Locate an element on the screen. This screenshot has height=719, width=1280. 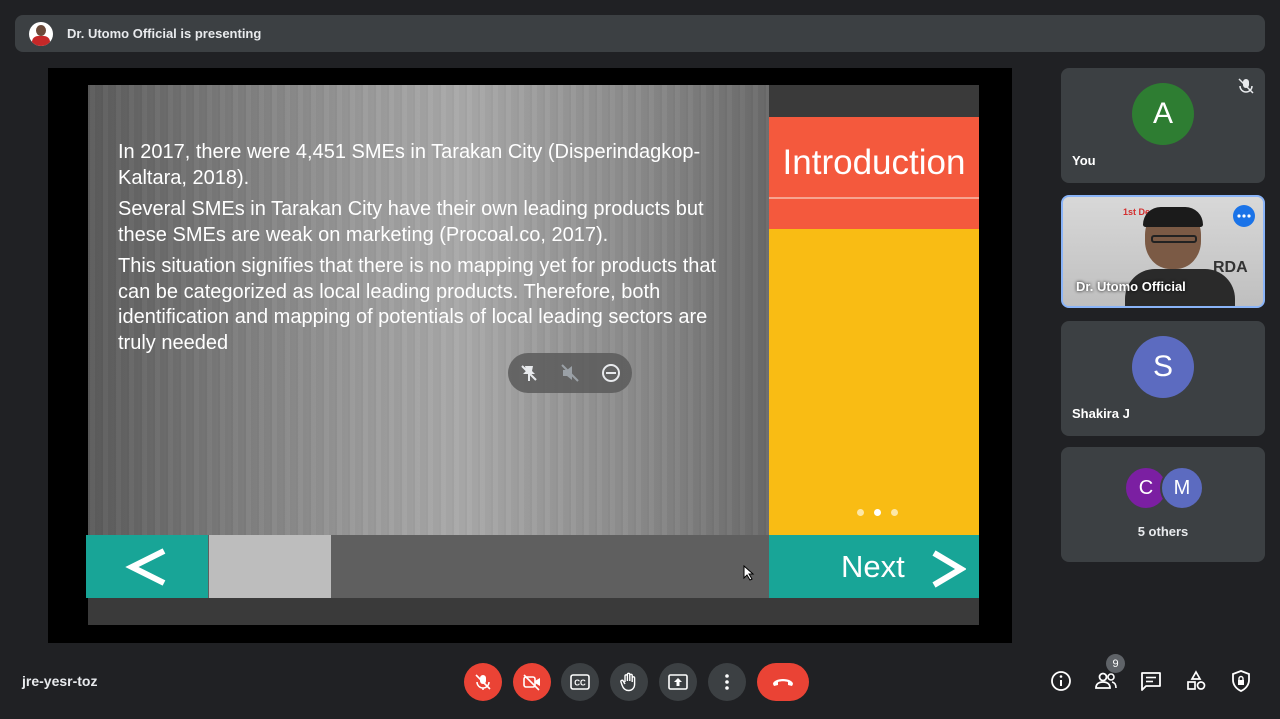
present-icon is located at coordinates (678, 682).